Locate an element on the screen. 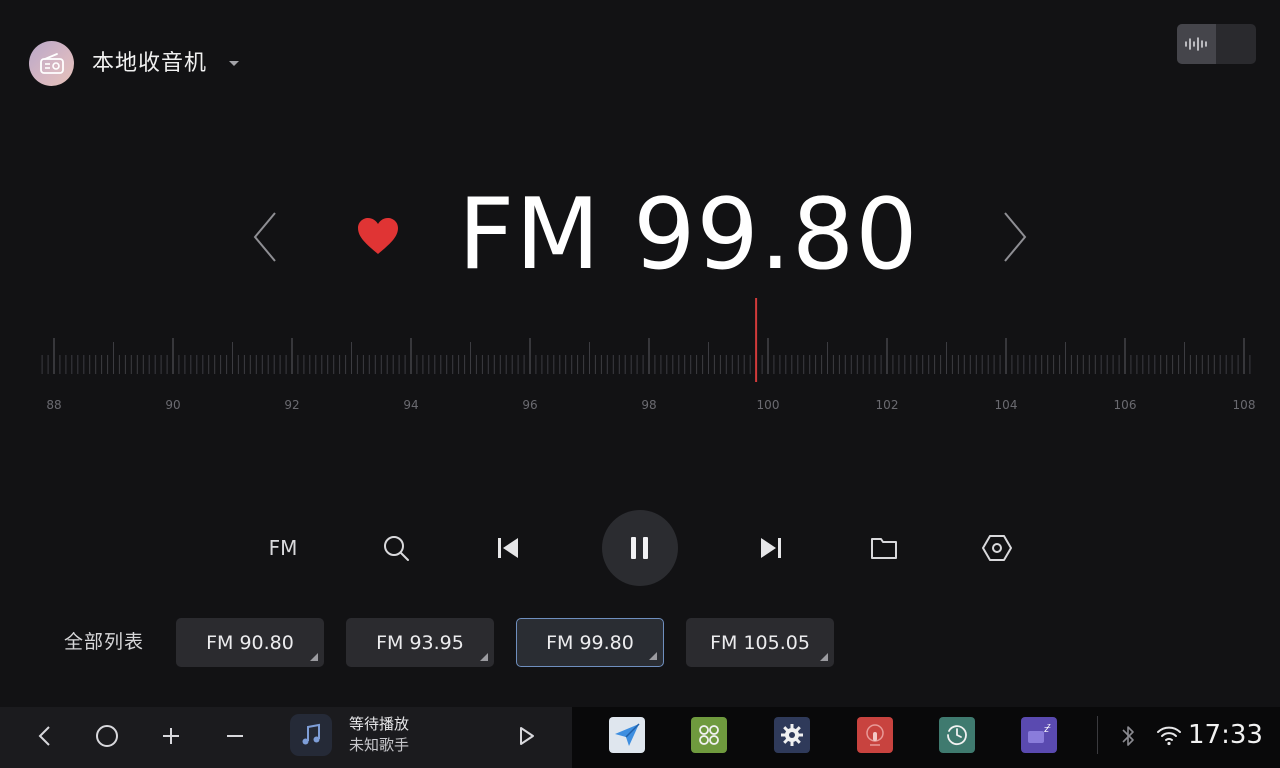  skip-previous-icon is located at coordinates (508, 548).